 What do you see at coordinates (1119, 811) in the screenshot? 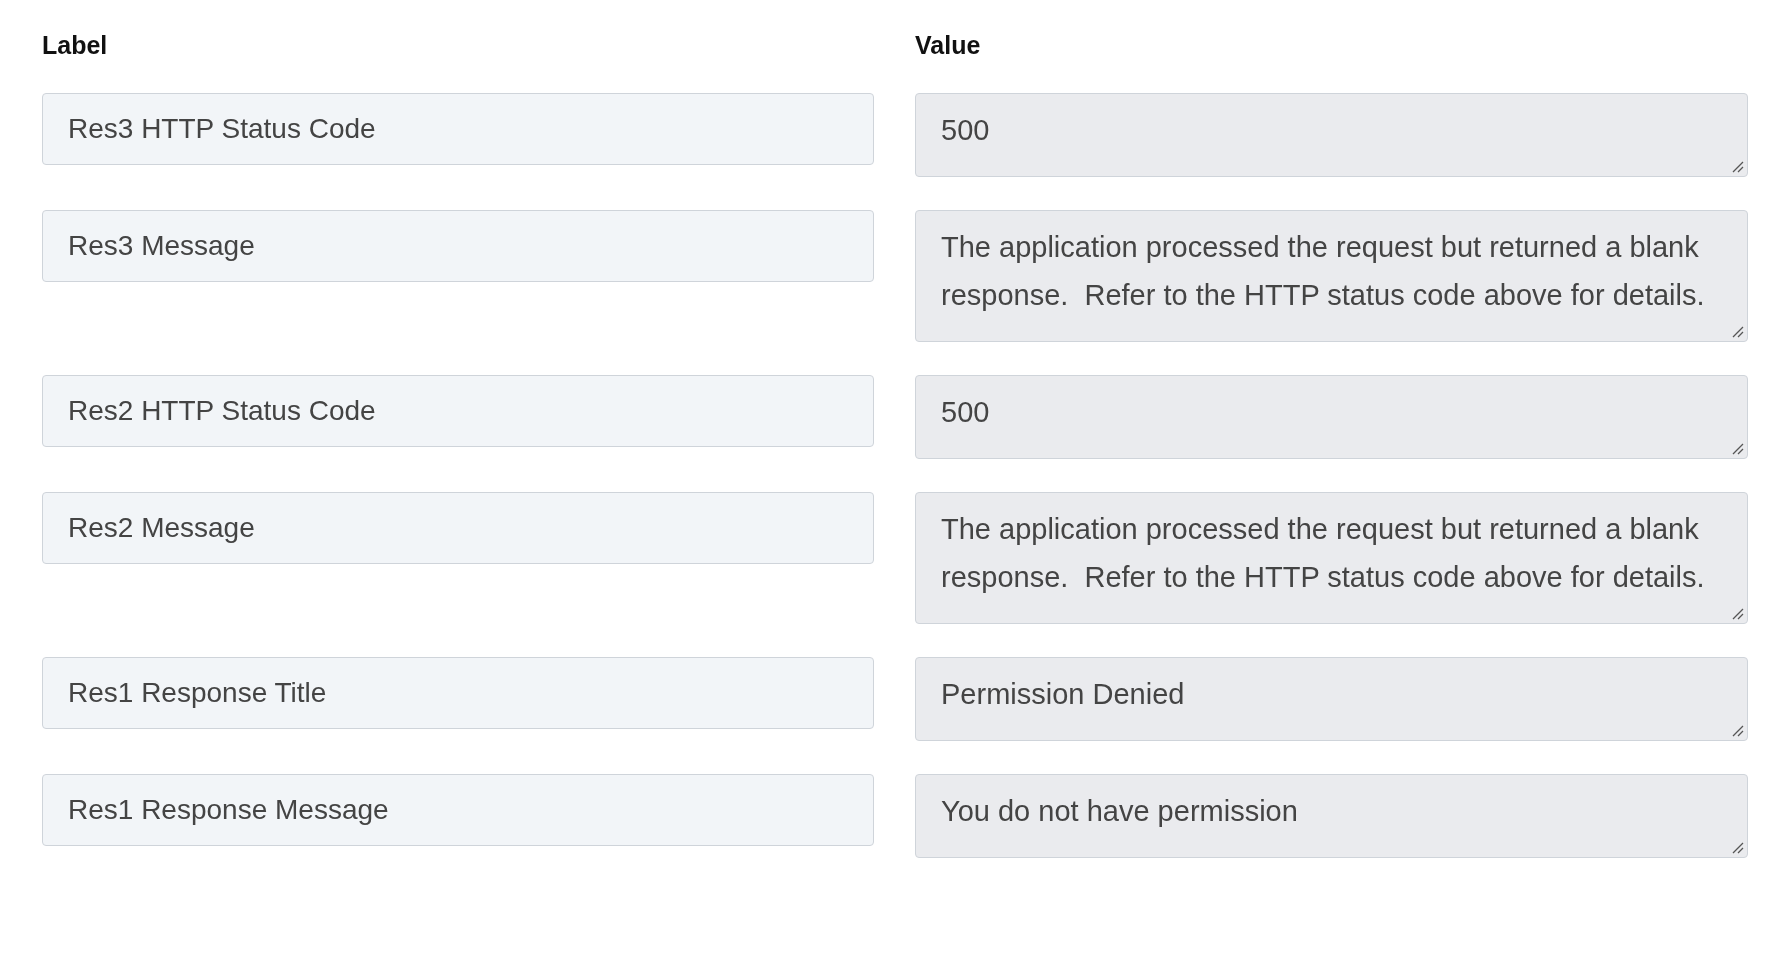
I see `field-value: You do not have permission` at bounding box center [1119, 811].